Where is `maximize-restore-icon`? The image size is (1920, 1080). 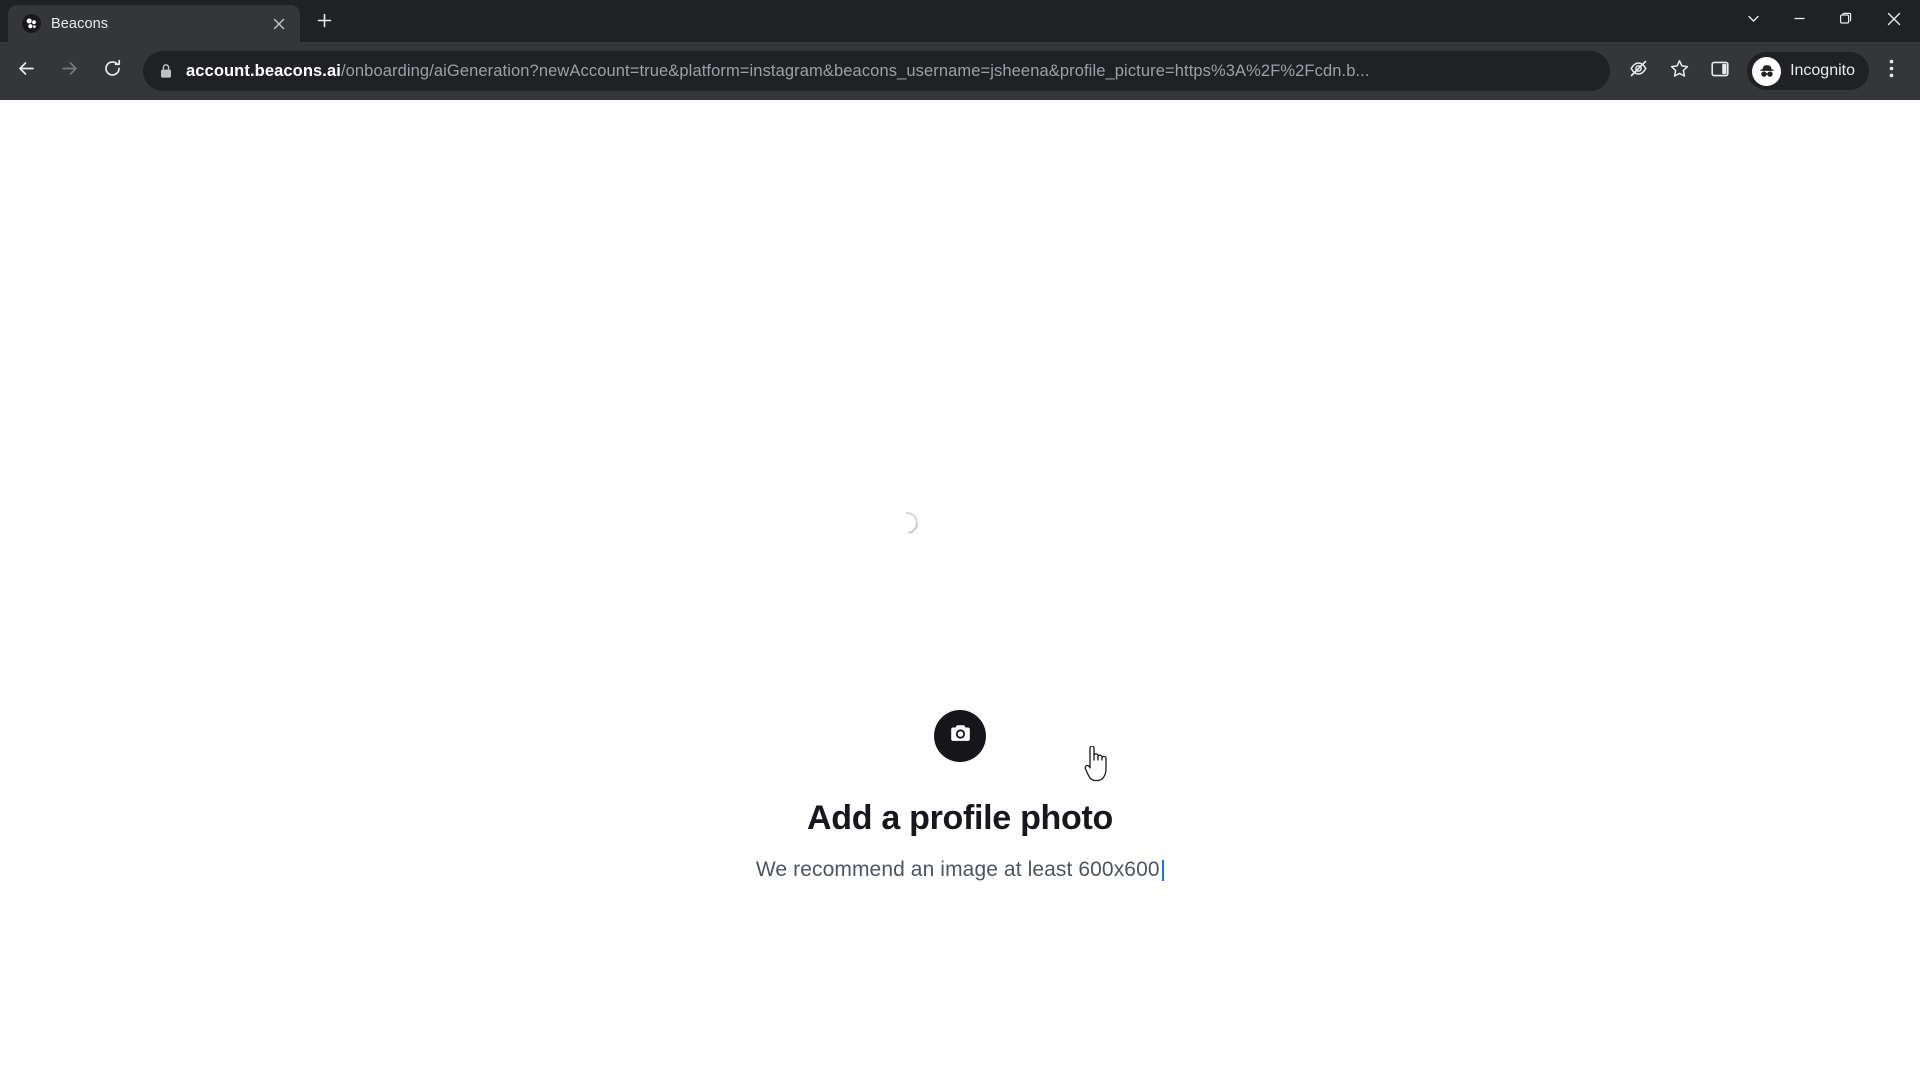 maximize-restore-icon is located at coordinates (1845, 21).